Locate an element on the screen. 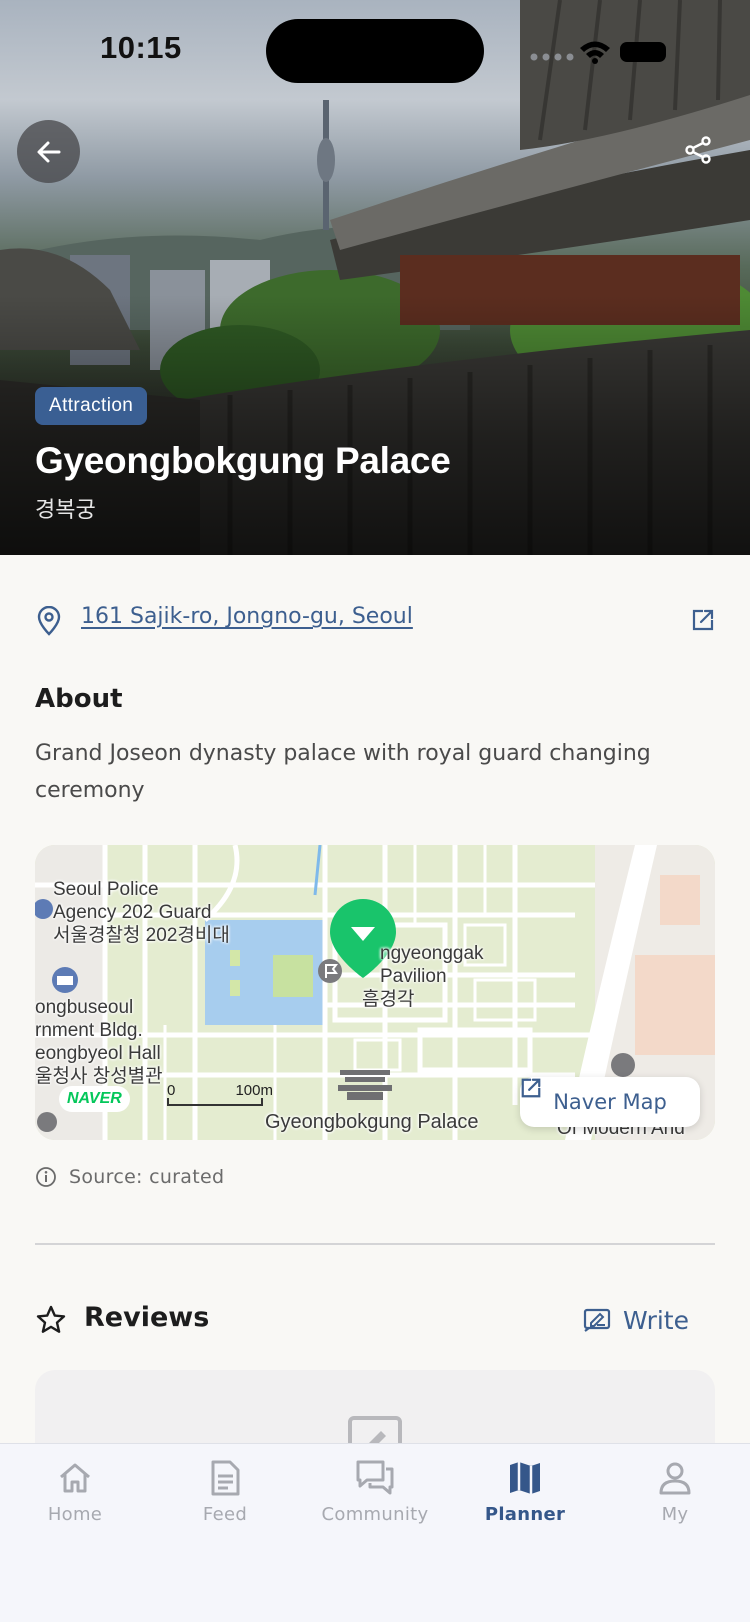 This screenshot has height=1622, width=750. tab-feed-label: Feed is located at coordinates (225, 1514).